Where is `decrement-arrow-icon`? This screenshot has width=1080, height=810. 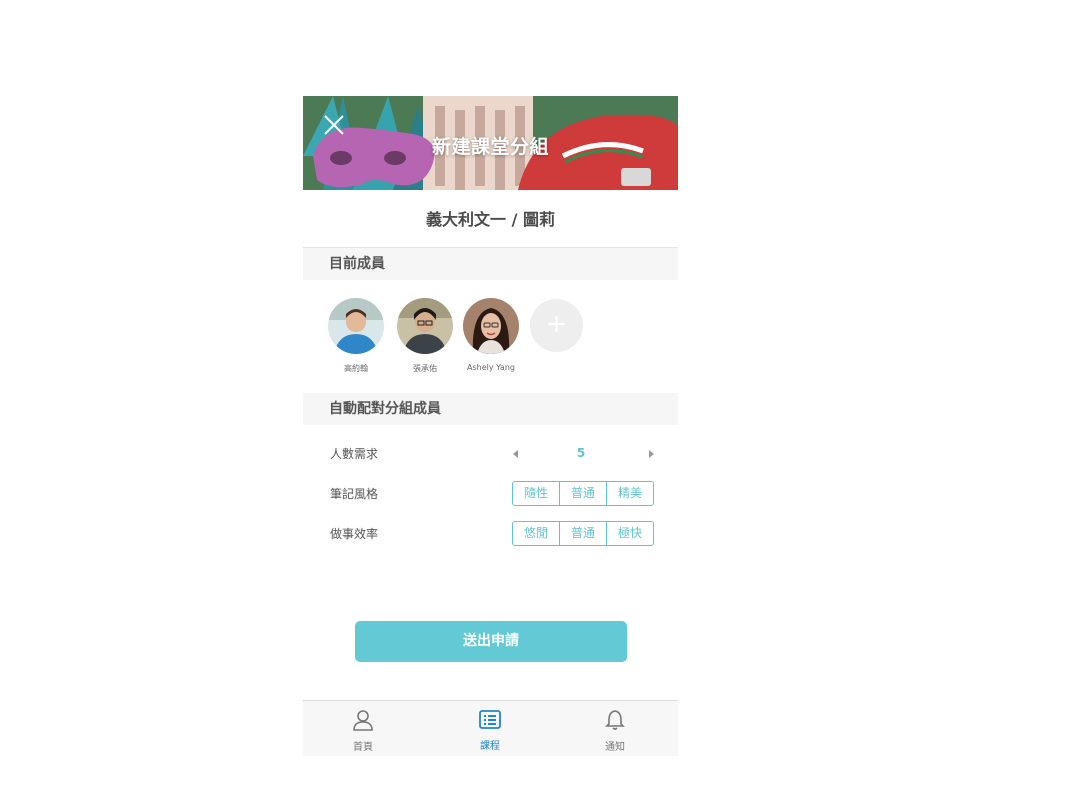 decrement-arrow-icon is located at coordinates (515, 454).